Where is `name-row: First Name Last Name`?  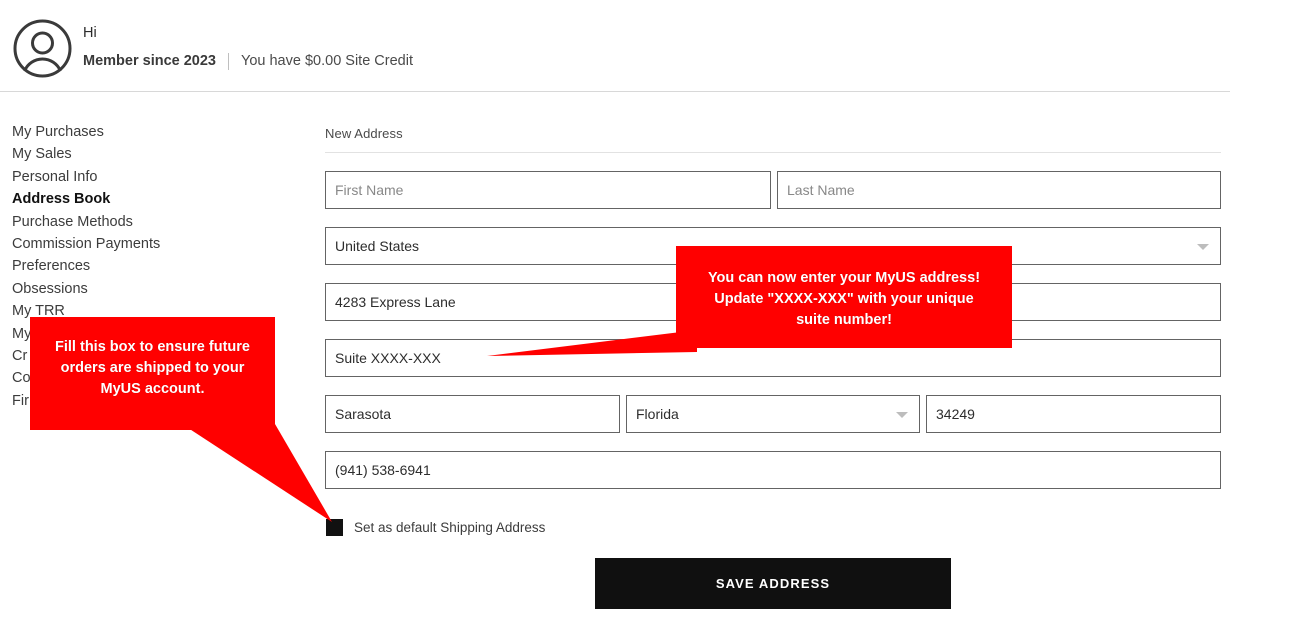 name-row: First Name Last Name is located at coordinates (773, 190).